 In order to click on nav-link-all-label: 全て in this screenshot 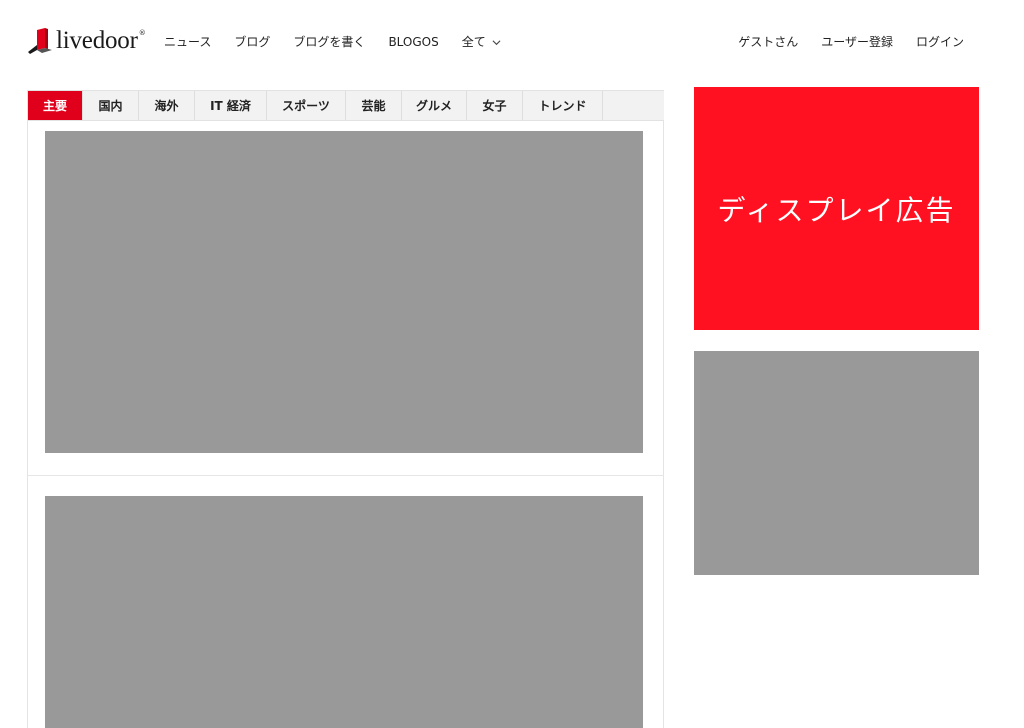, I will do `click(473, 42)`.